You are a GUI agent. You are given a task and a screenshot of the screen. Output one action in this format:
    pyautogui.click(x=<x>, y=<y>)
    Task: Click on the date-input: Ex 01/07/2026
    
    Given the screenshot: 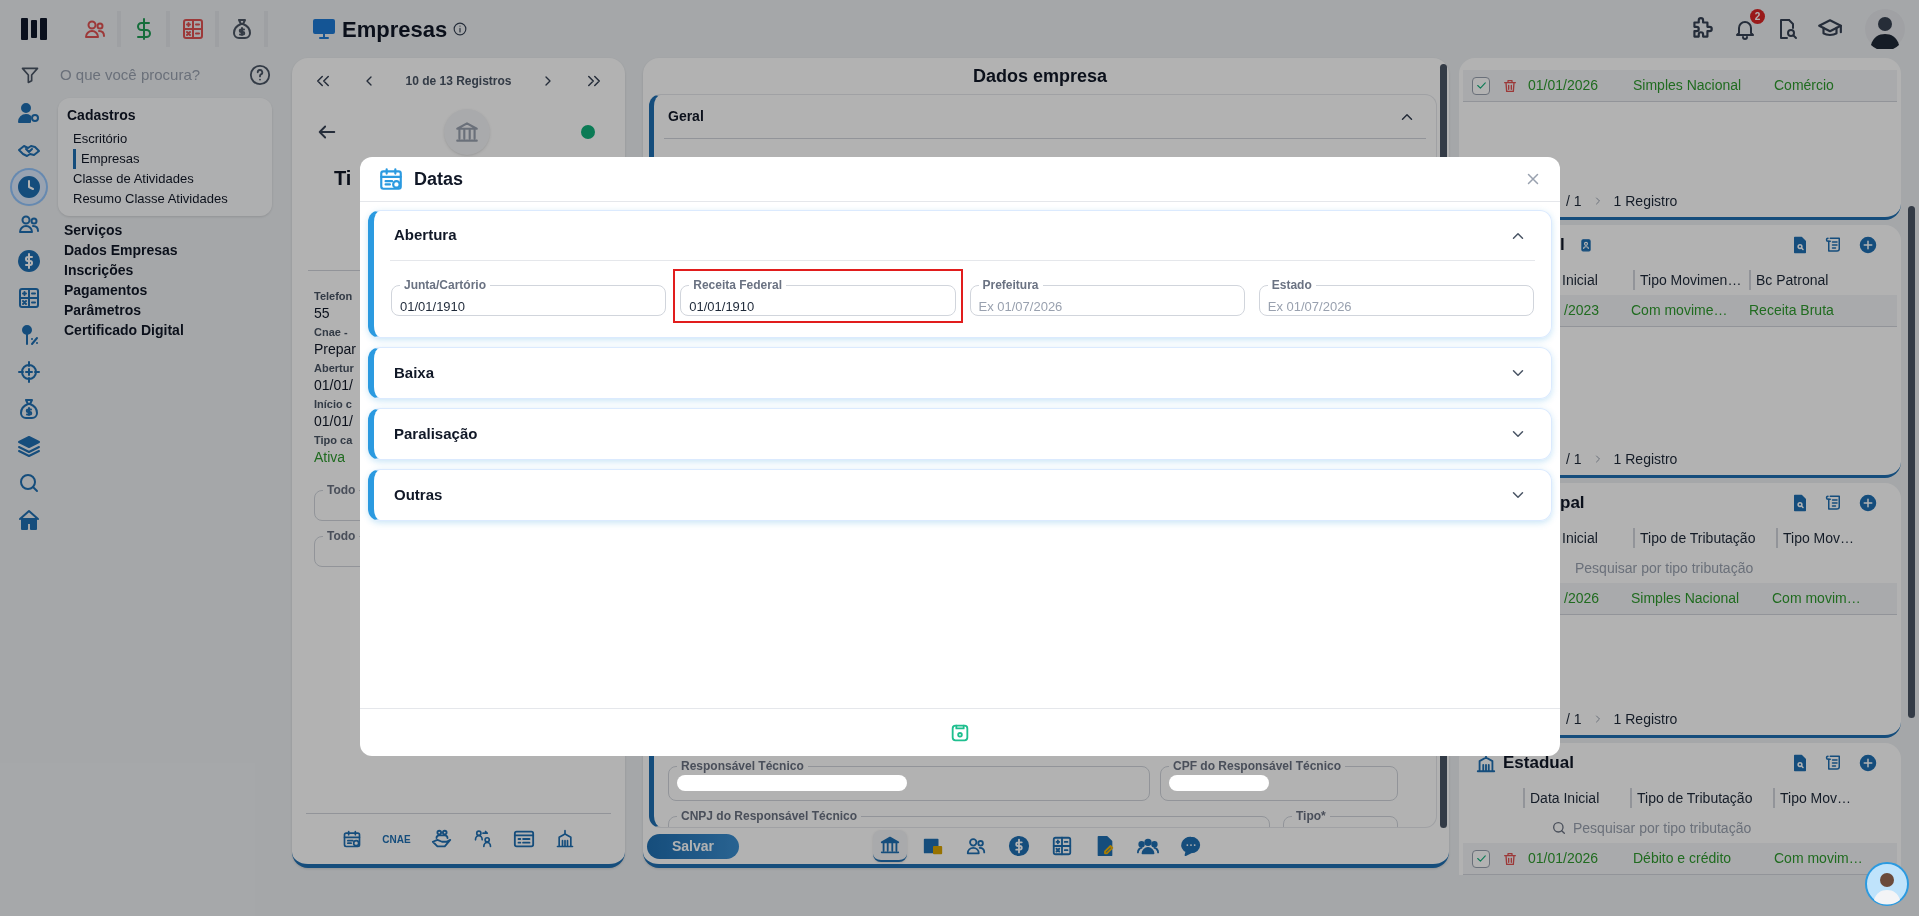 What is the action you would take?
    pyautogui.click(x=1107, y=307)
    